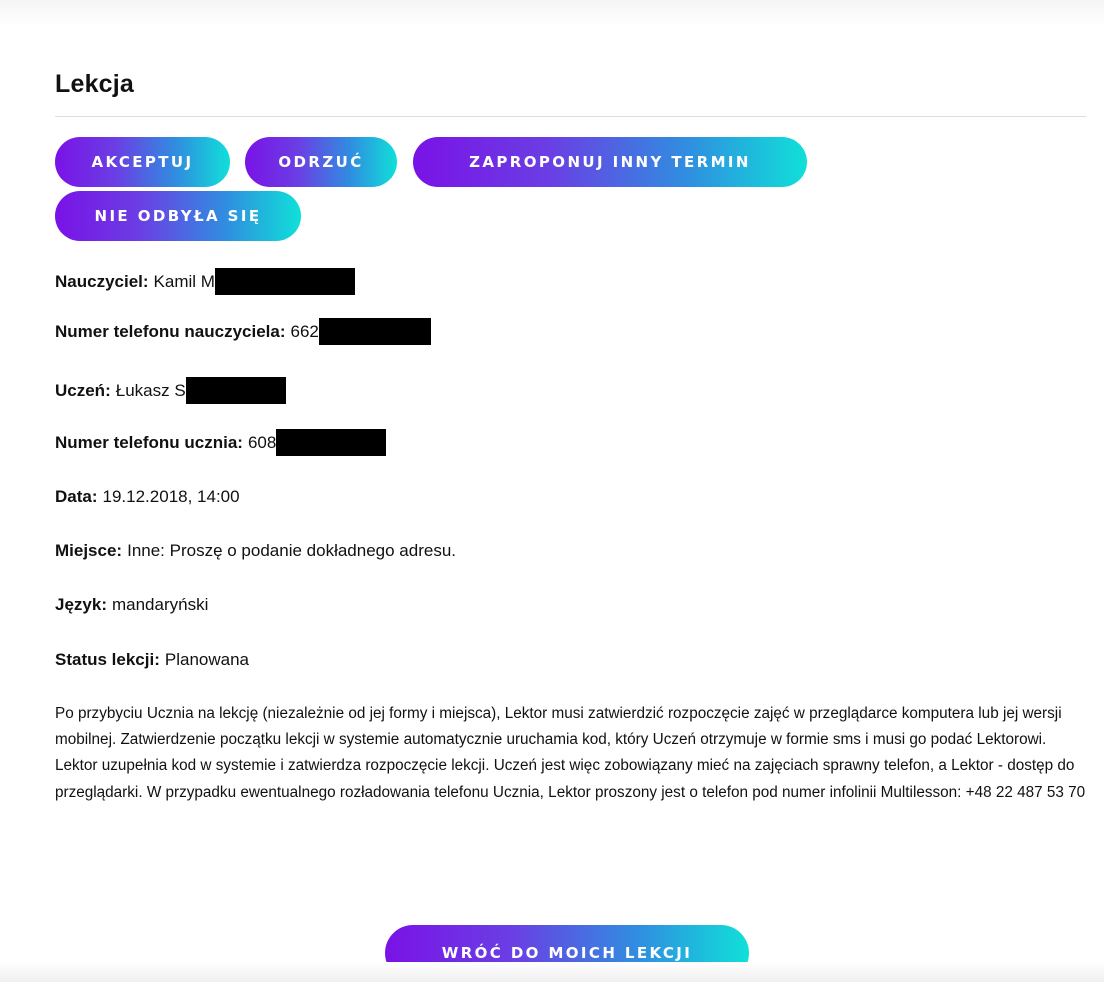  I want to click on teacher-field: Nauczyciel: Kamil M, so click(205, 281).